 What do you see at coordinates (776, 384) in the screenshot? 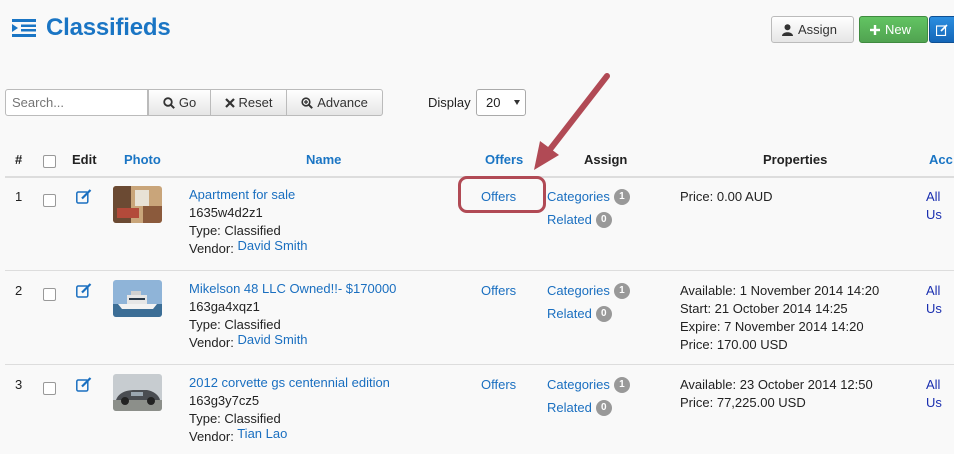
I see `property-line: Available: 23 October 2014 12:50` at bounding box center [776, 384].